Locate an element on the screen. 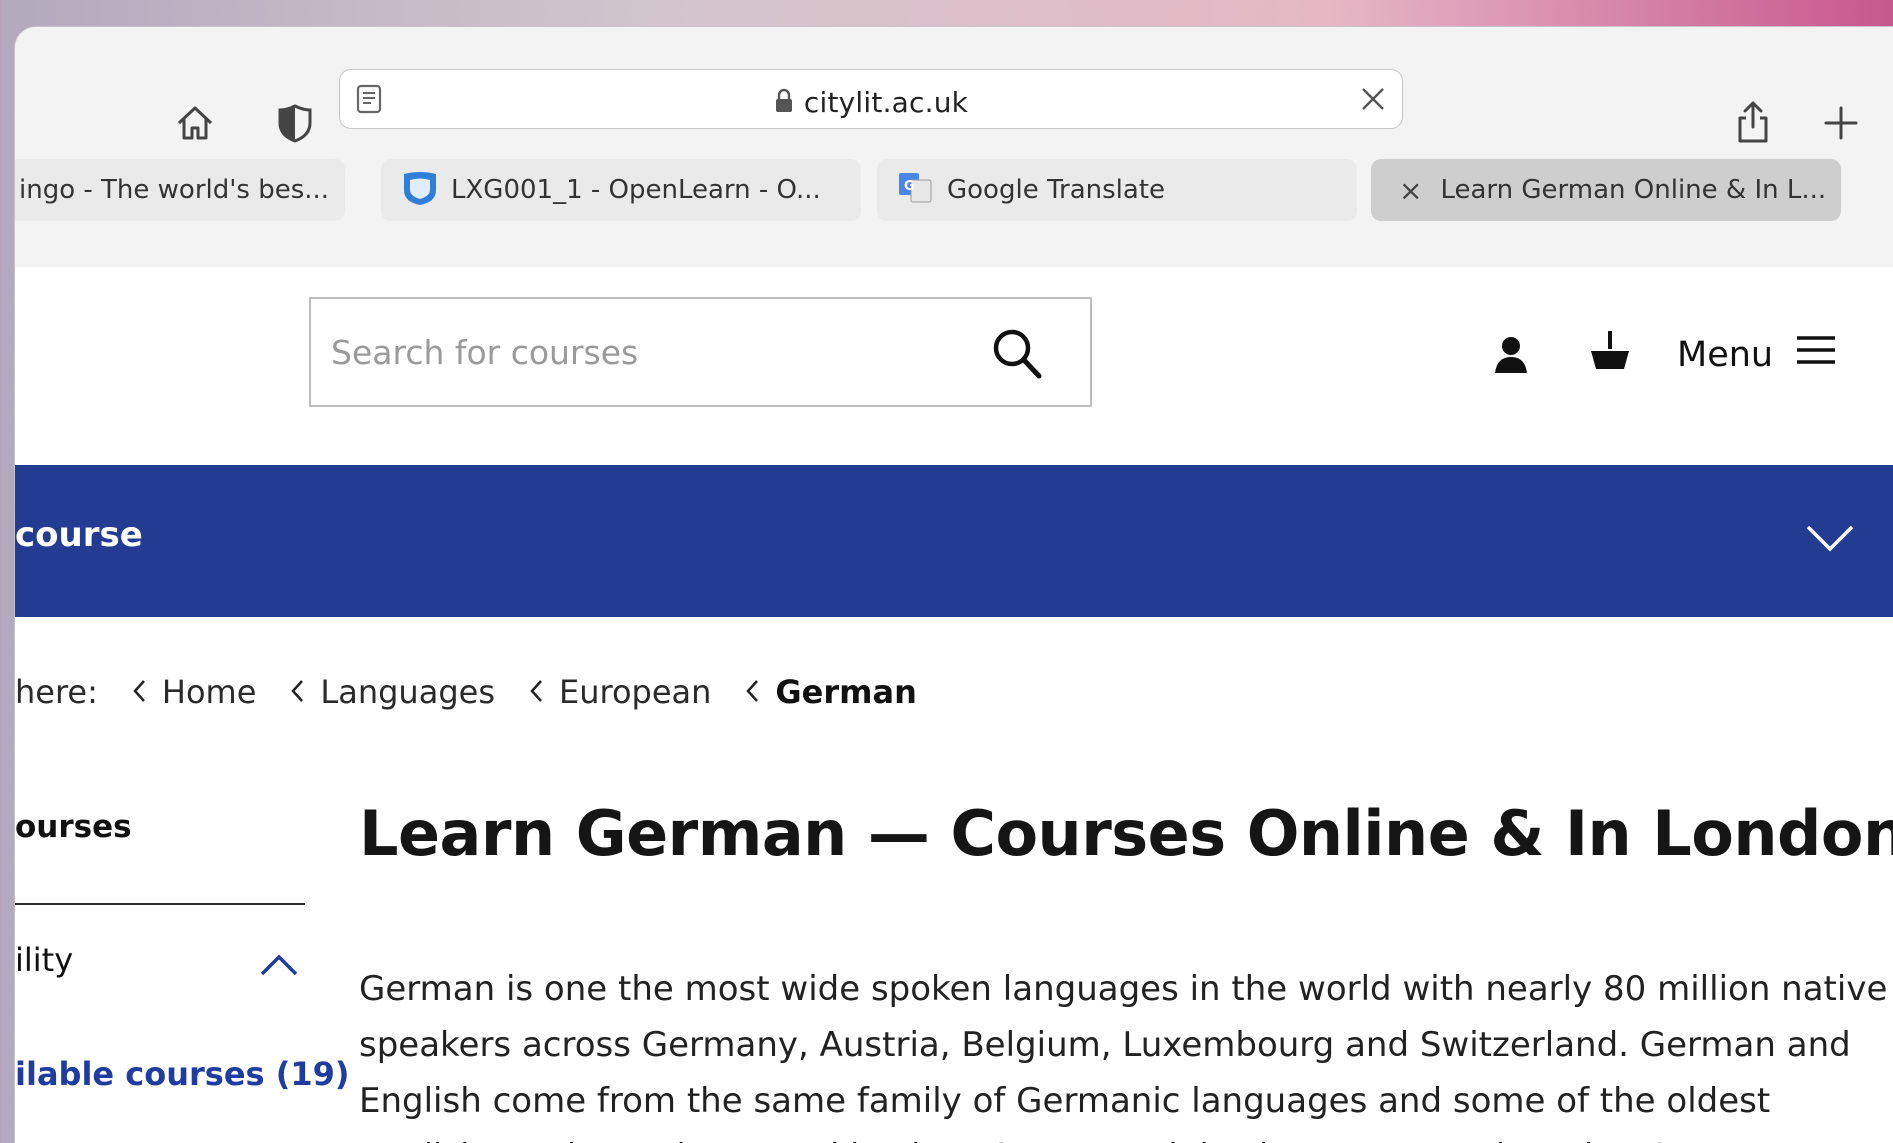 The width and height of the screenshot is (1893, 1143). breadcrumb-german: German is located at coordinates (831, 692).